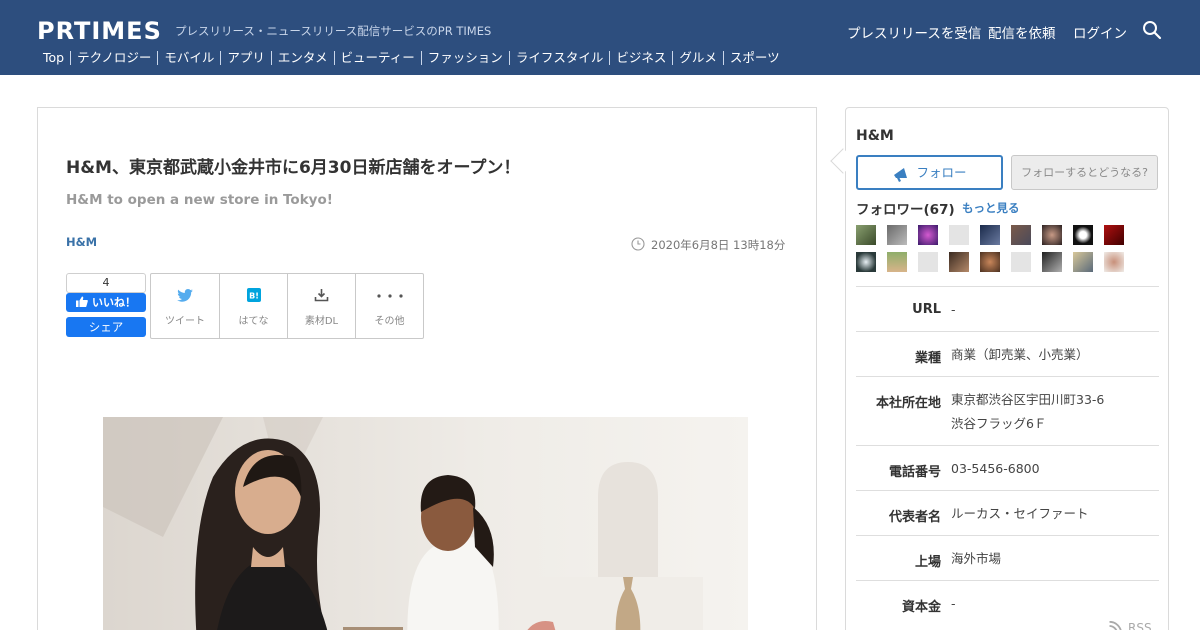  What do you see at coordinates (53, 58) in the screenshot?
I see `category-top: Top` at bounding box center [53, 58].